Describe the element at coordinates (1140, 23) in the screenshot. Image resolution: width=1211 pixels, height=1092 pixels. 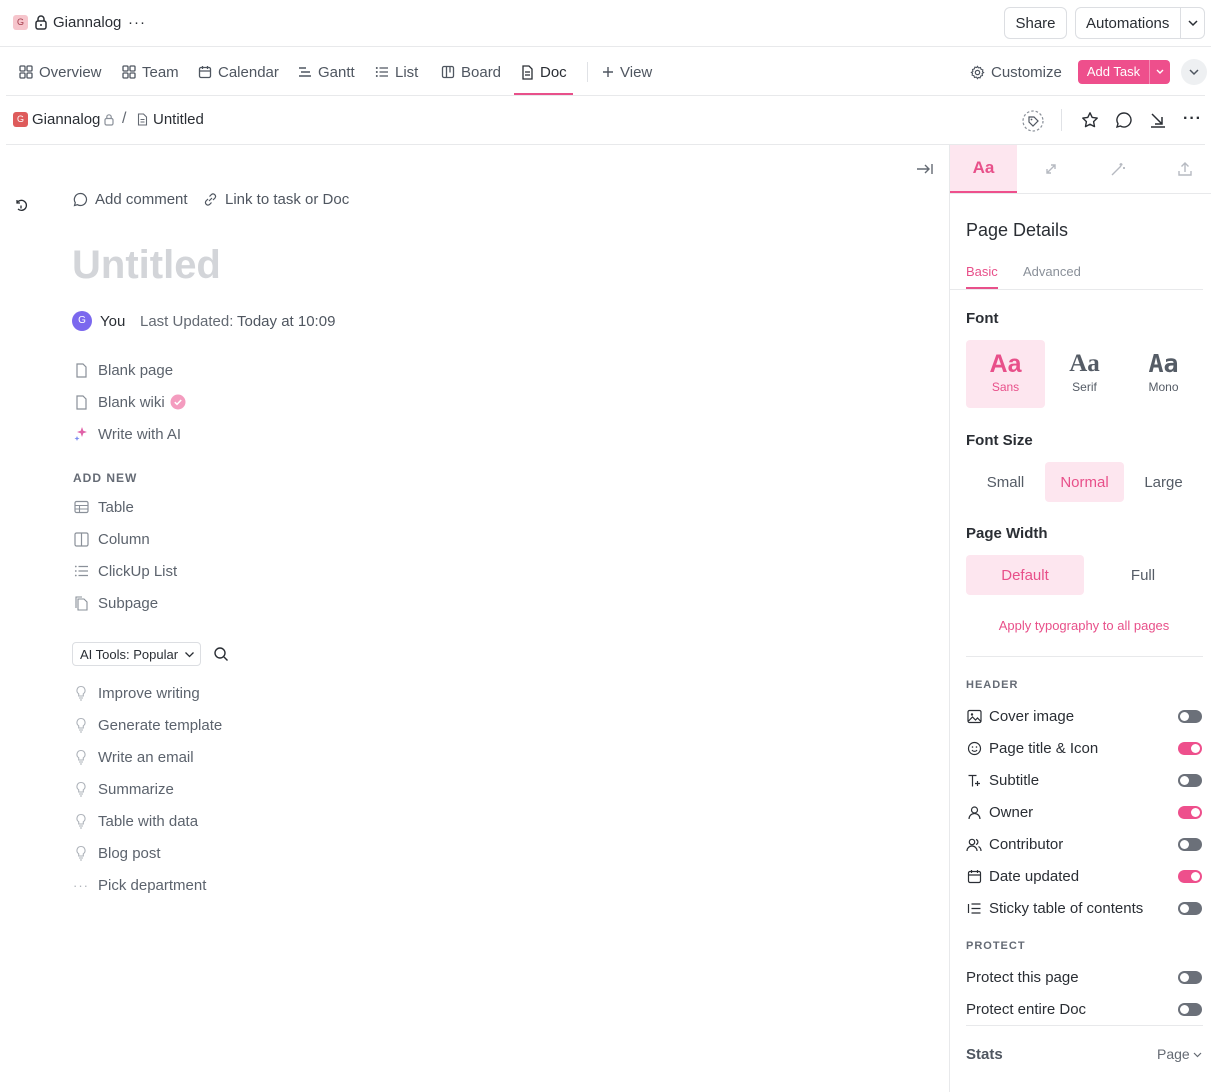
I see `automations-button: Automations` at that location.